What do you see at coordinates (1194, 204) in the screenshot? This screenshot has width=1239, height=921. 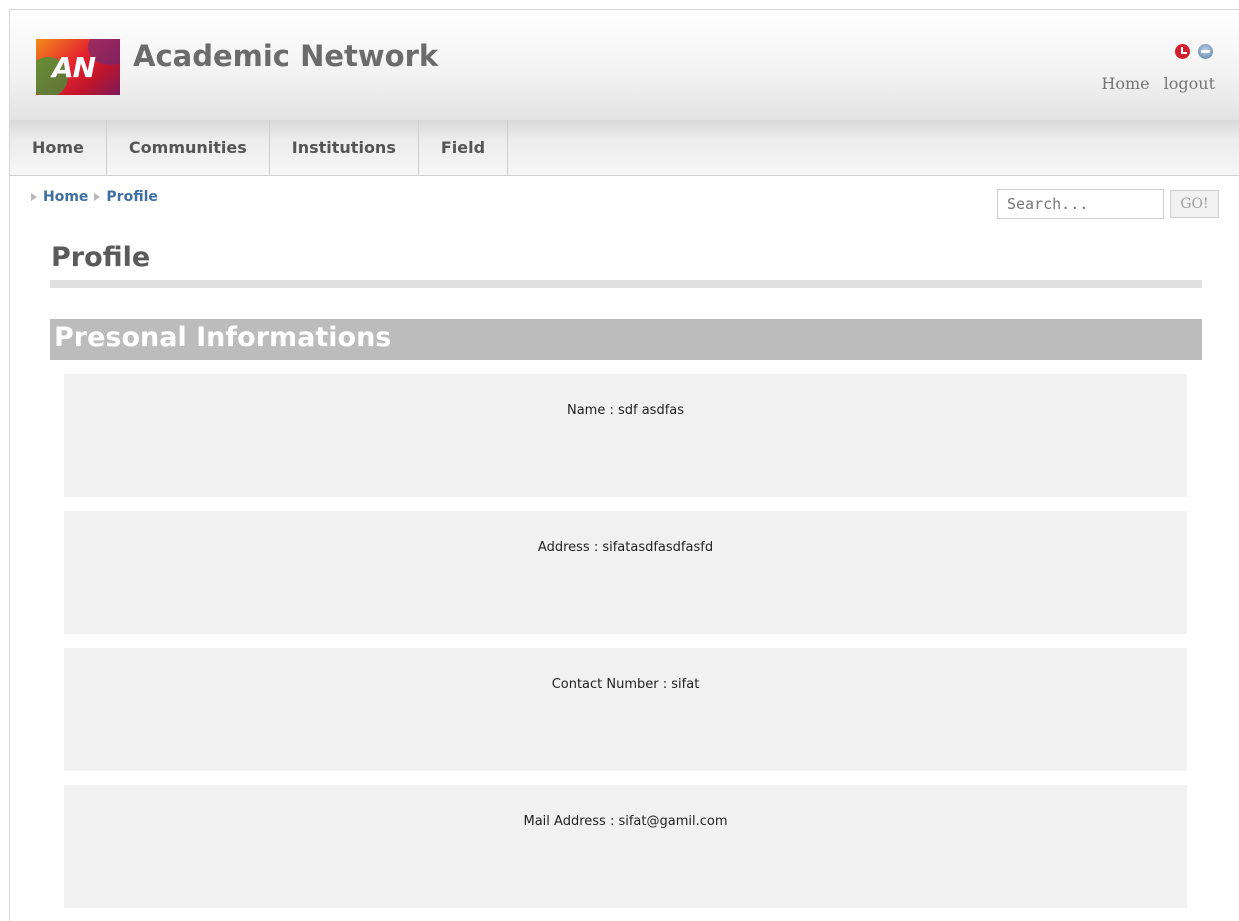 I see `search-go-button: GO!` at bounding box center [1194, 204].